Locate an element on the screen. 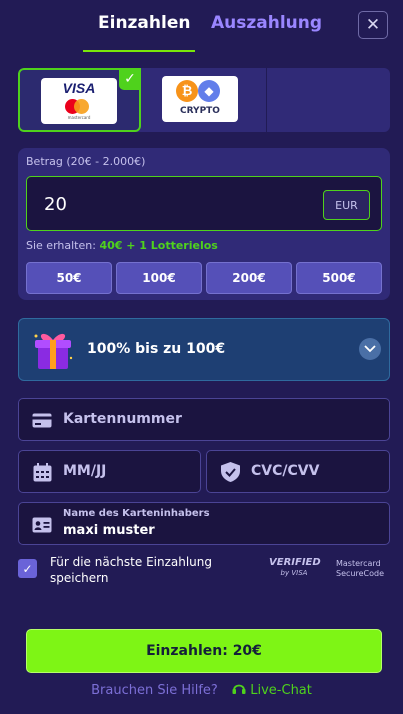 The width and height of the screenshot is (403, 714). payment-method-visa-mastercard: VISA mastercard ✓ is located at coordinates (79, 100).